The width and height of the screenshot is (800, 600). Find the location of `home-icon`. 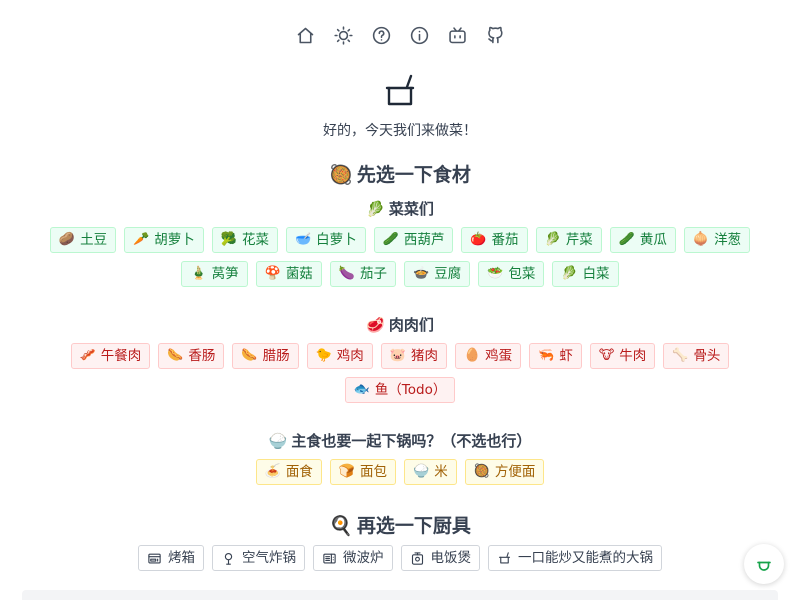

home-icon is located at coordinates (305, 35).